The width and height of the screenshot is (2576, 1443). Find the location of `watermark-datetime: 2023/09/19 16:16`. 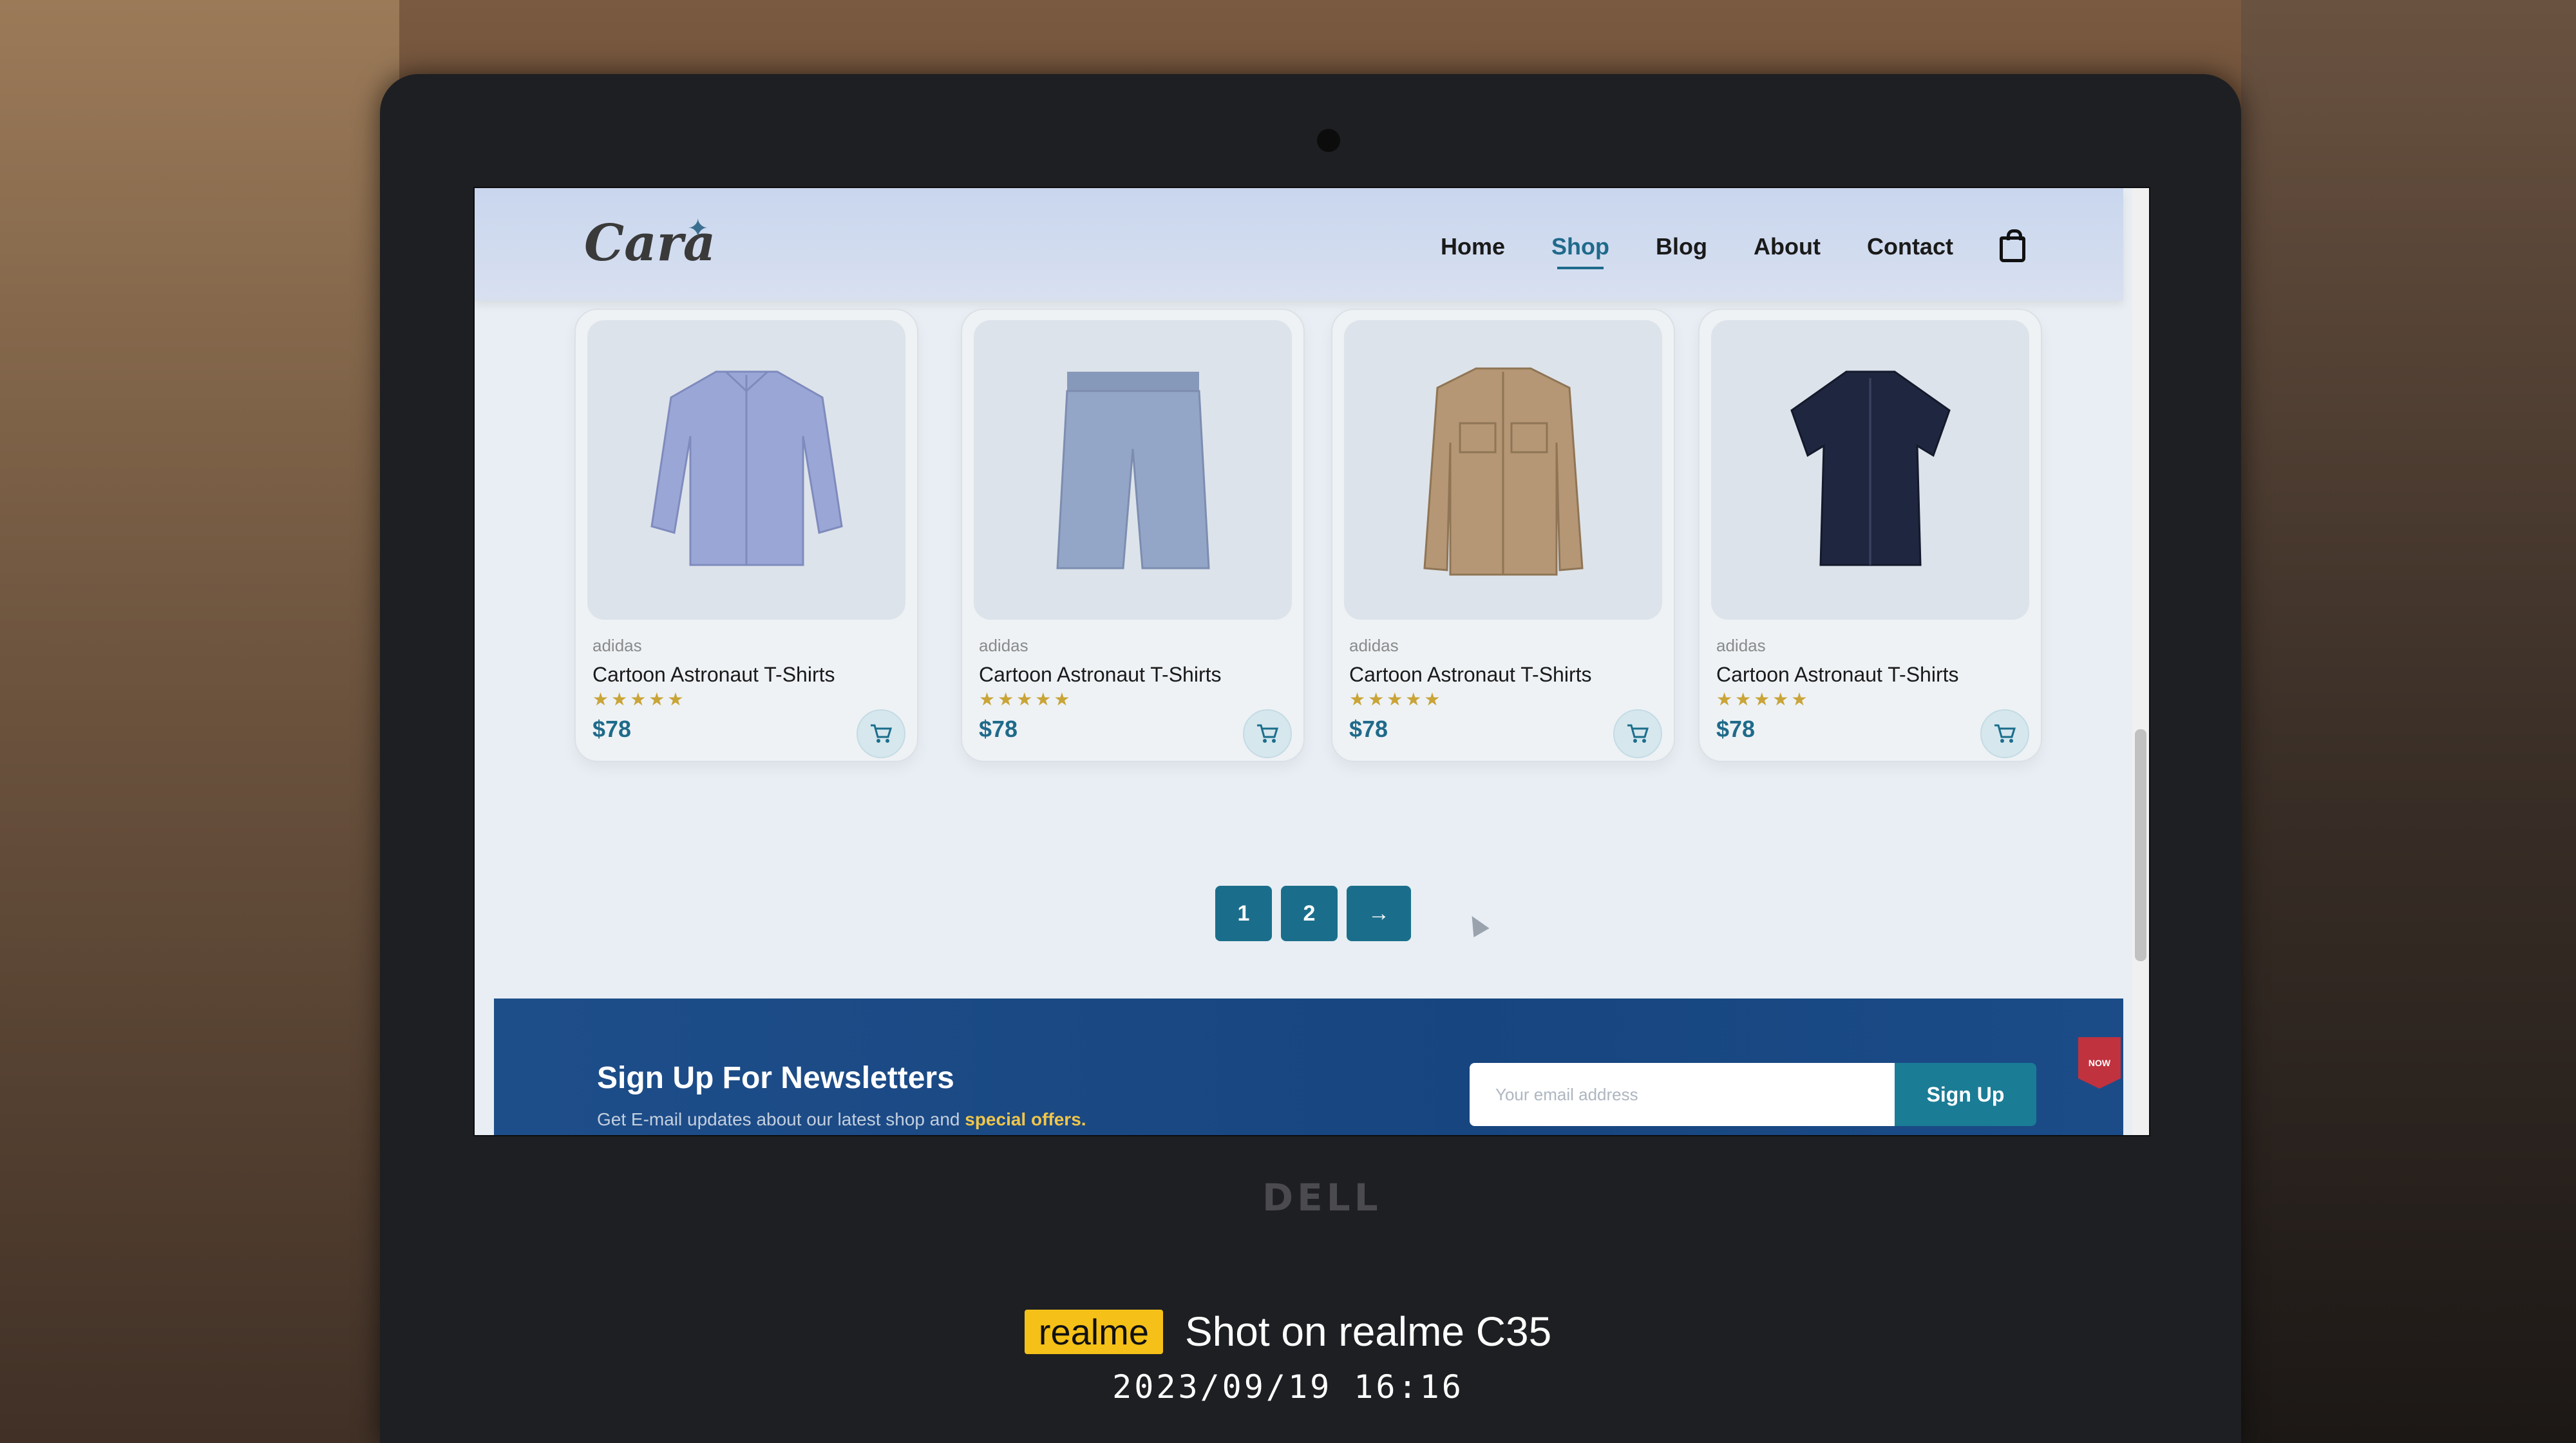

watermark-datetime: 2023/09/19 16:16 is located at coordinates (1288, 1387).